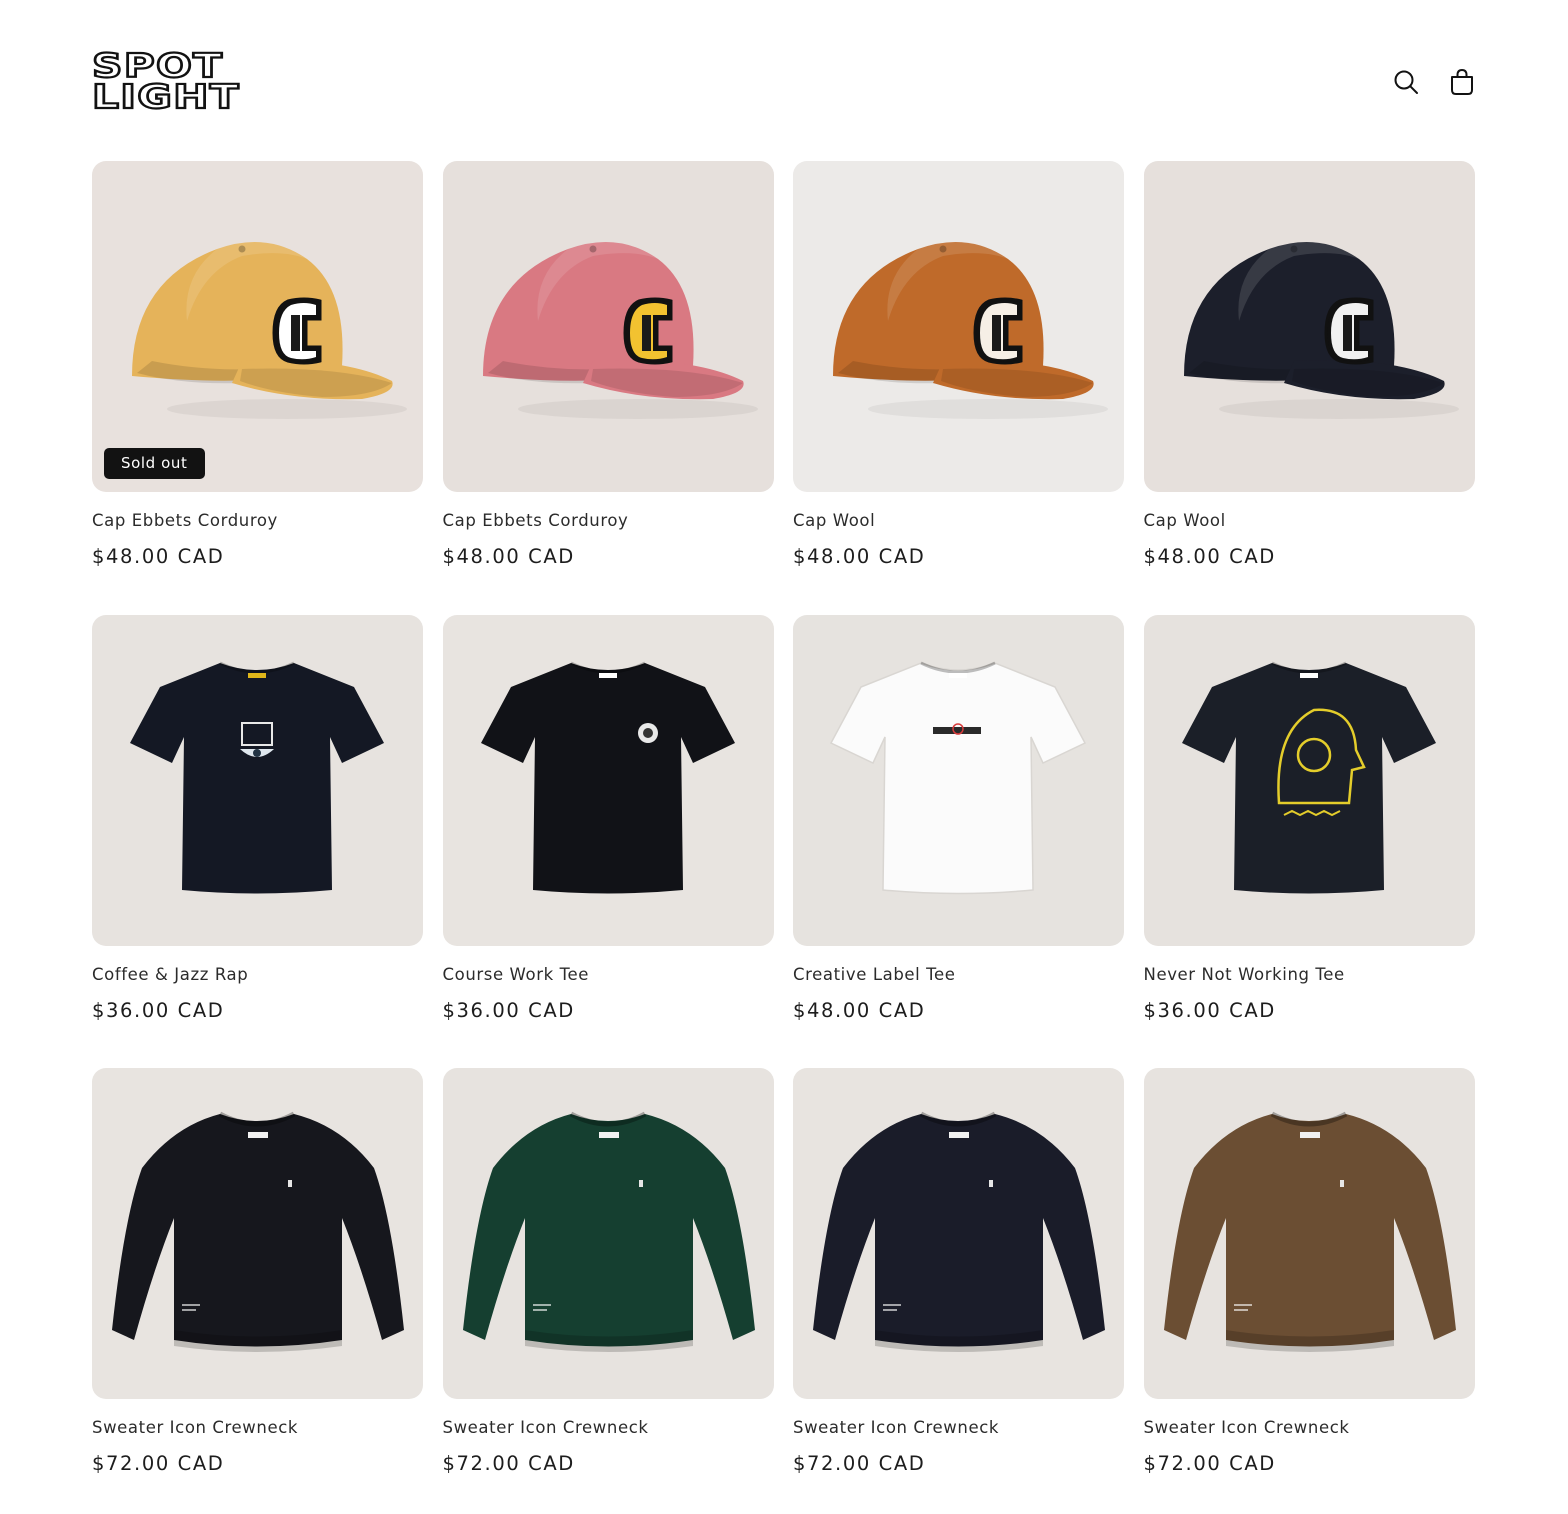  I want to click on product-title-link: Never Not Working Tee, so click(1244, 974).